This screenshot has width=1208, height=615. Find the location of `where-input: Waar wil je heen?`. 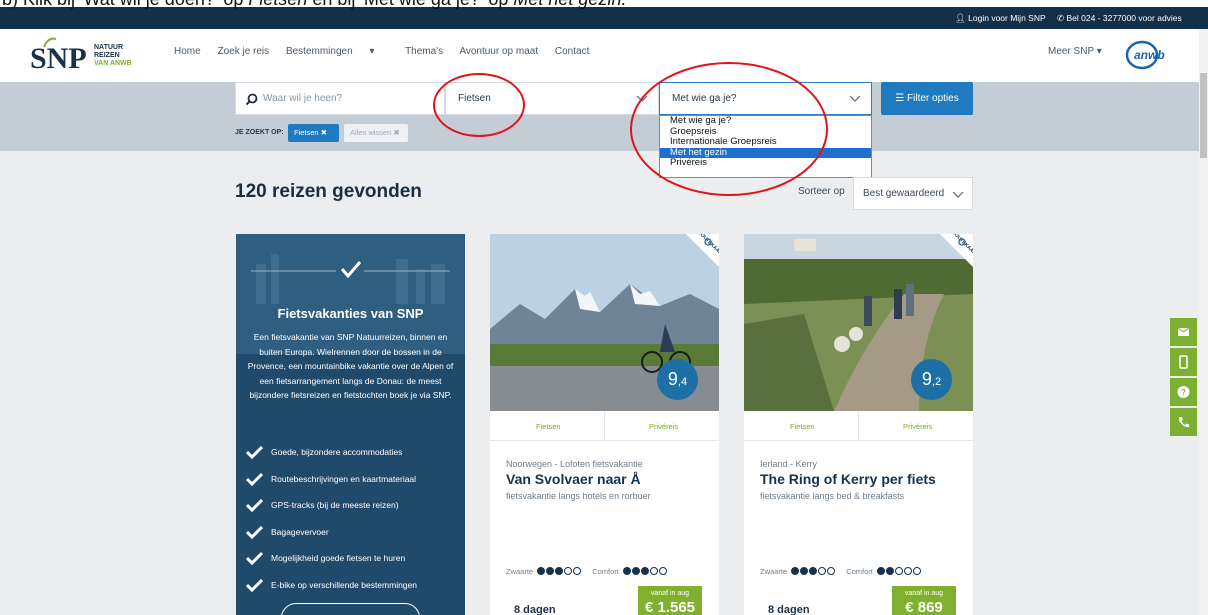

where-input: Waar wil je heen? is located at coordinates (340, 98).